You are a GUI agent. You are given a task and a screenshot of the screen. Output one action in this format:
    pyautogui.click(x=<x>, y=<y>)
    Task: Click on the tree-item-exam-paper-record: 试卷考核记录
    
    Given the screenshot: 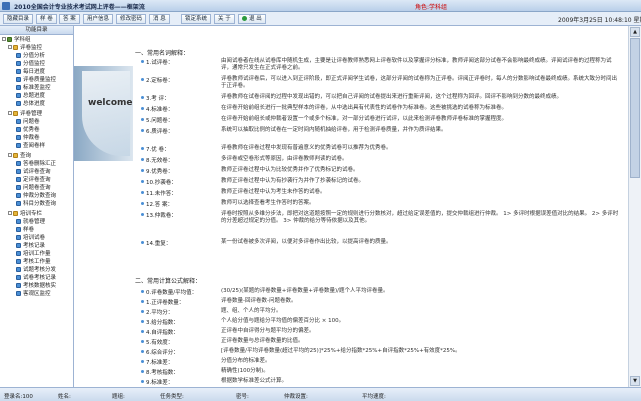 What is the action you would take?
    pyautogui.click(x=36, y=278)
    